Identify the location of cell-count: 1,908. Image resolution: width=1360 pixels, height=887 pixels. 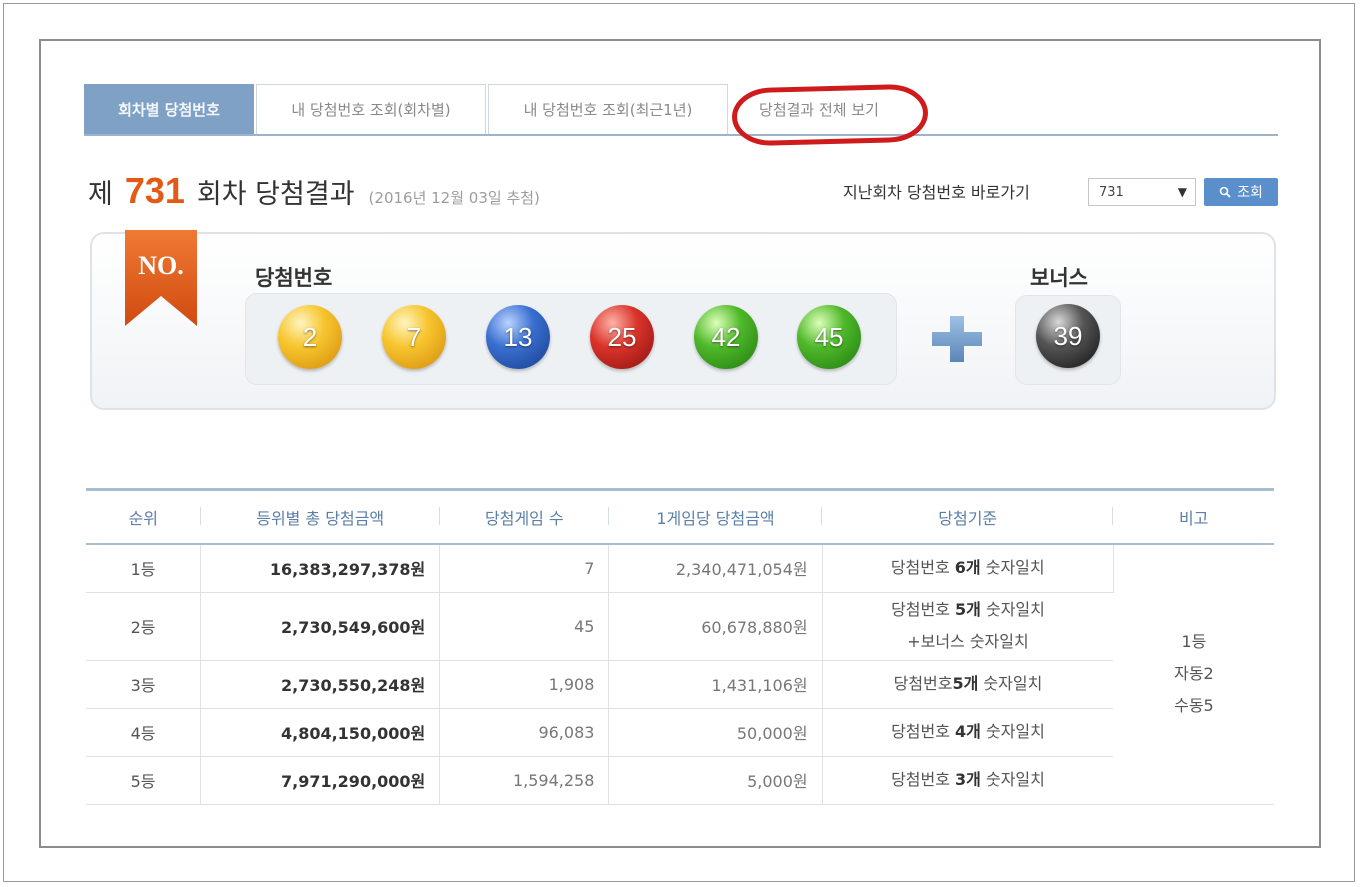
(524, 684).